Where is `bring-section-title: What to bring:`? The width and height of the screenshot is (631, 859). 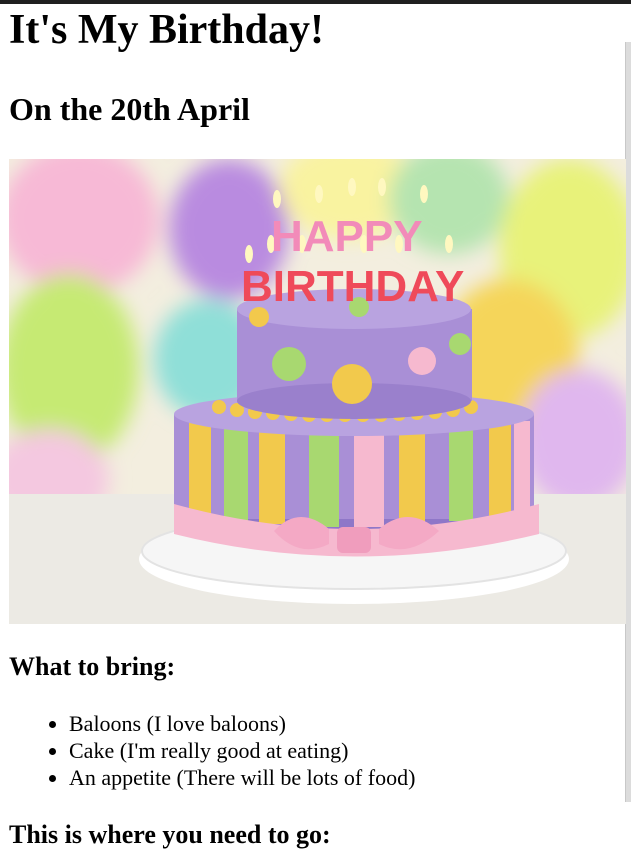 bring-section-title: What to bring: is located at coordinates (92, 666).